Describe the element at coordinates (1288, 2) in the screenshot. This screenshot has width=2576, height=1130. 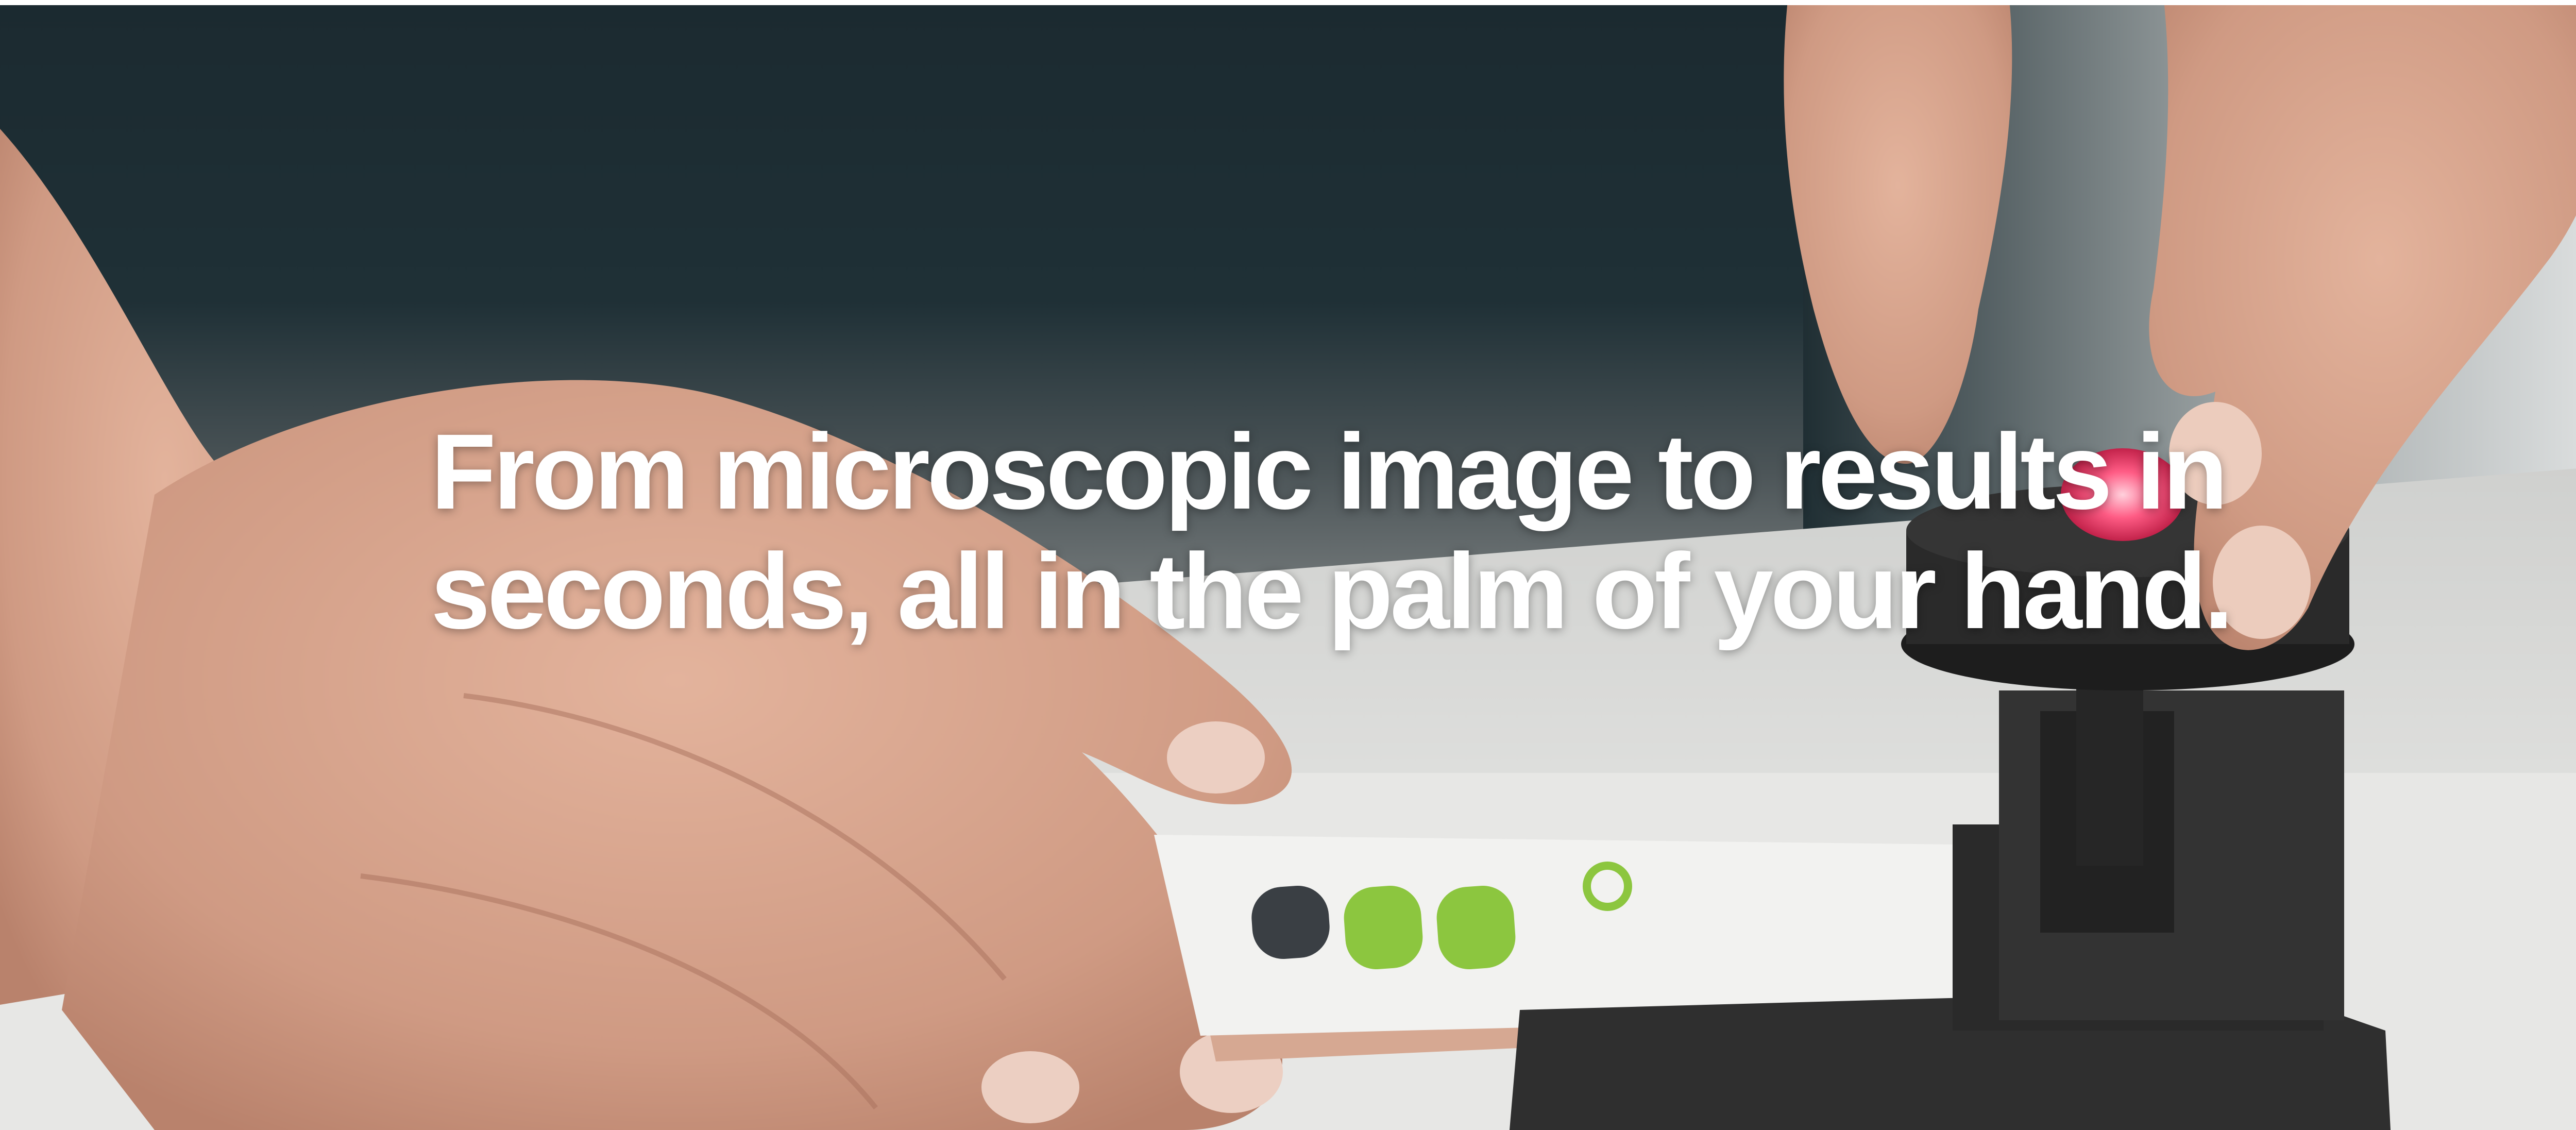
I see `top-border` at that location.